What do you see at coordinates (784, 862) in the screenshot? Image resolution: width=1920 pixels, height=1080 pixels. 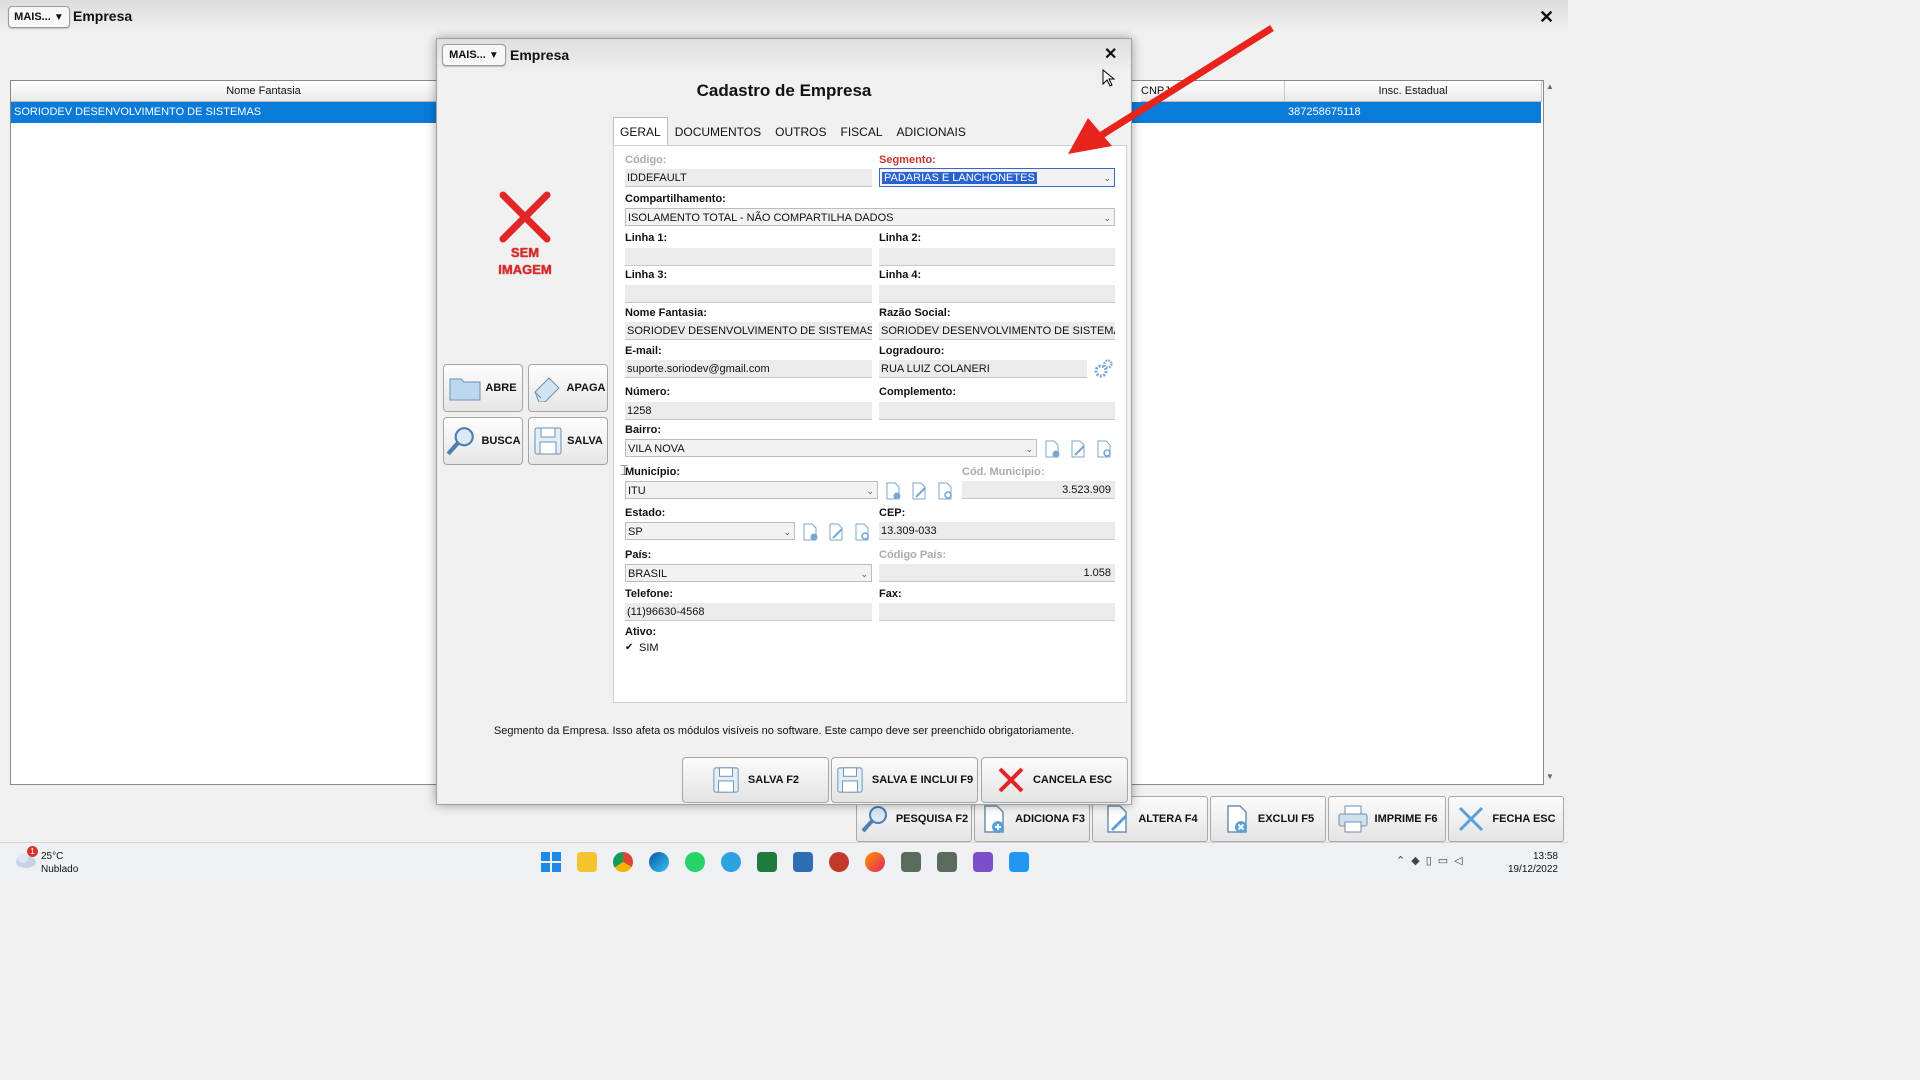 I see `taskbar` at bounding box center [784, 862].